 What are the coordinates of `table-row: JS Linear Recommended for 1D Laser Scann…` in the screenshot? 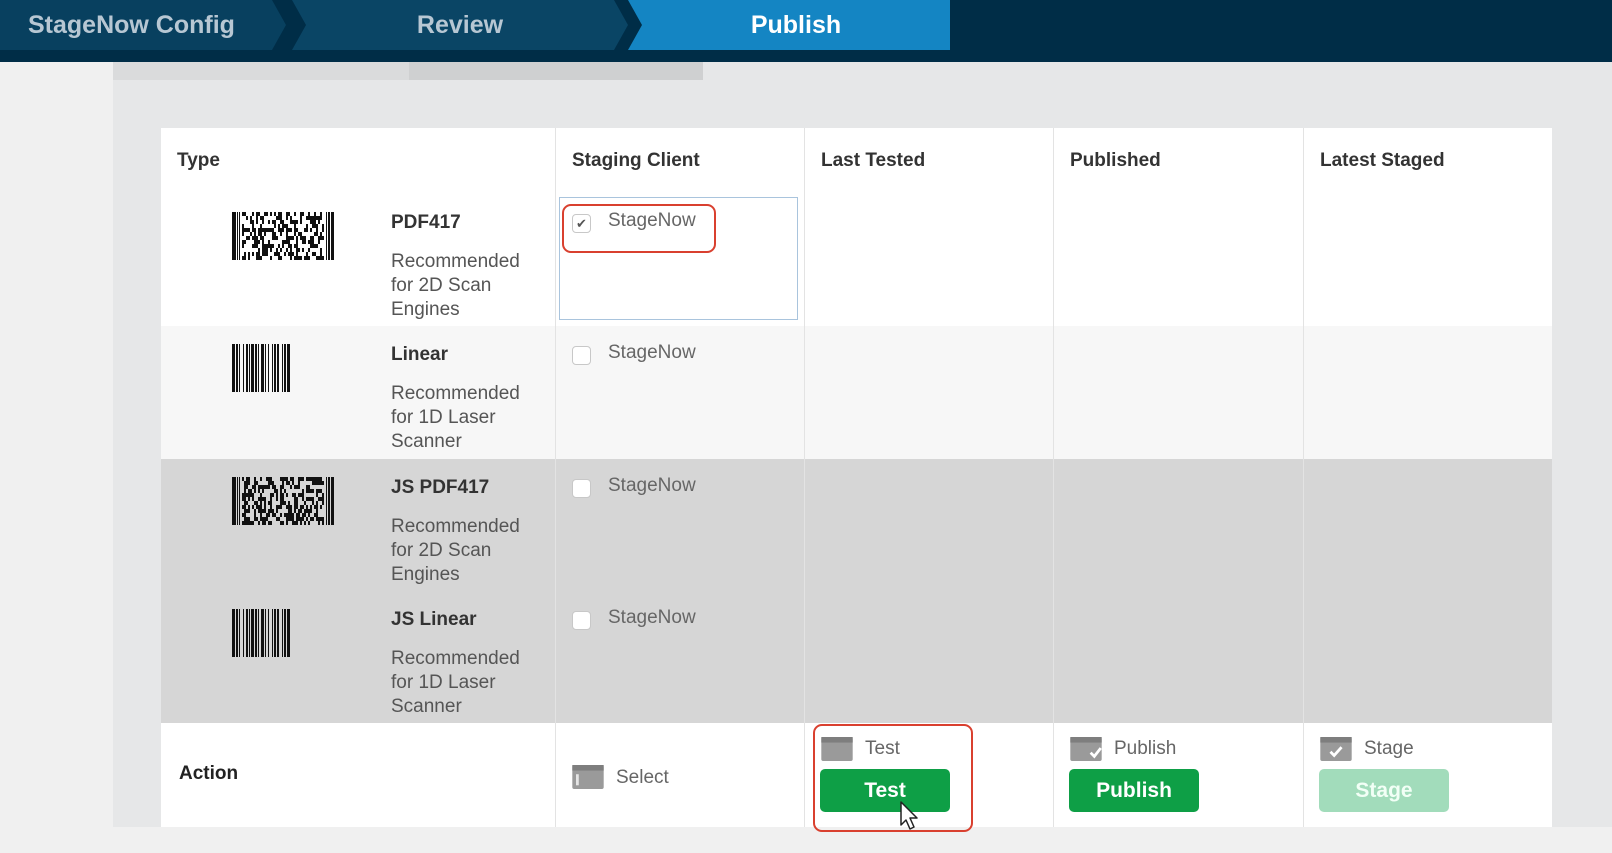 It's located at (856, 657).